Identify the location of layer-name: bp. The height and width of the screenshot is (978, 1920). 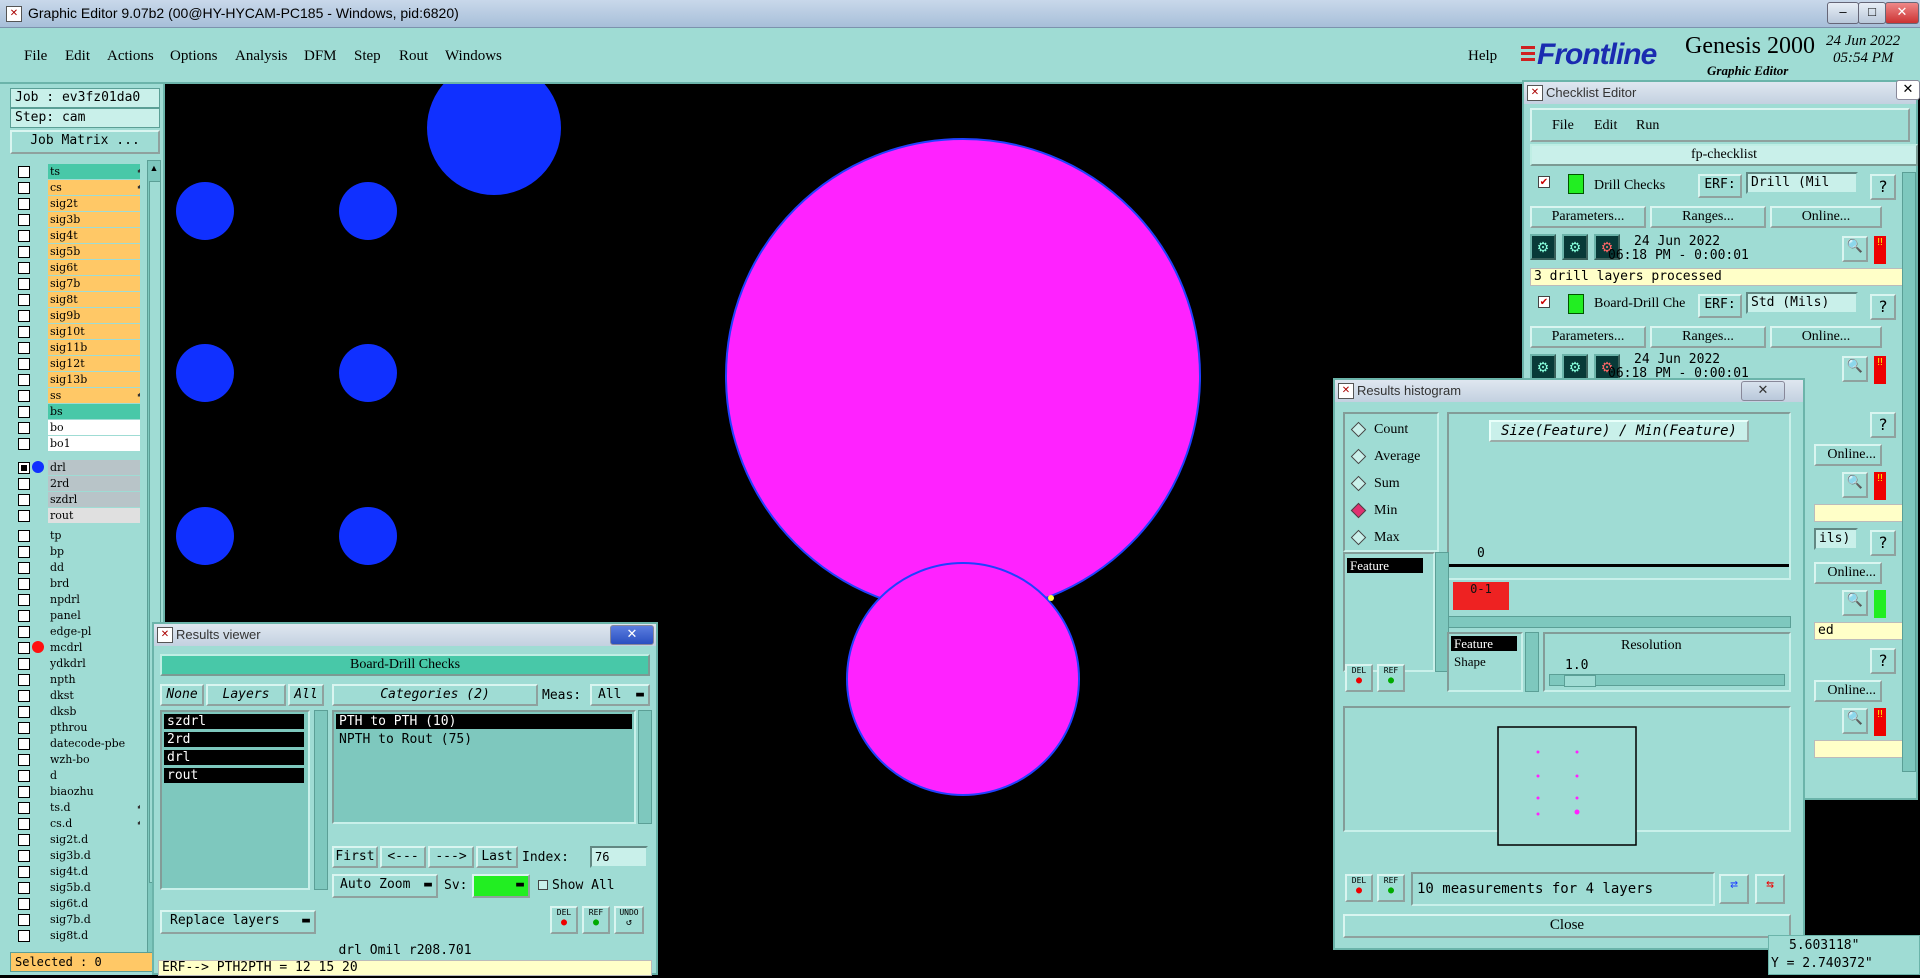
(94, 551).